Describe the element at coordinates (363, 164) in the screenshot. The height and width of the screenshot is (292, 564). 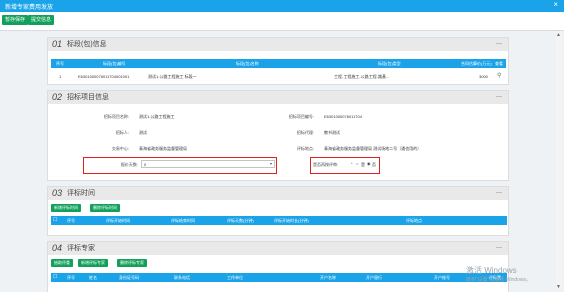
I see `radio-yes-label: 是` at that location.